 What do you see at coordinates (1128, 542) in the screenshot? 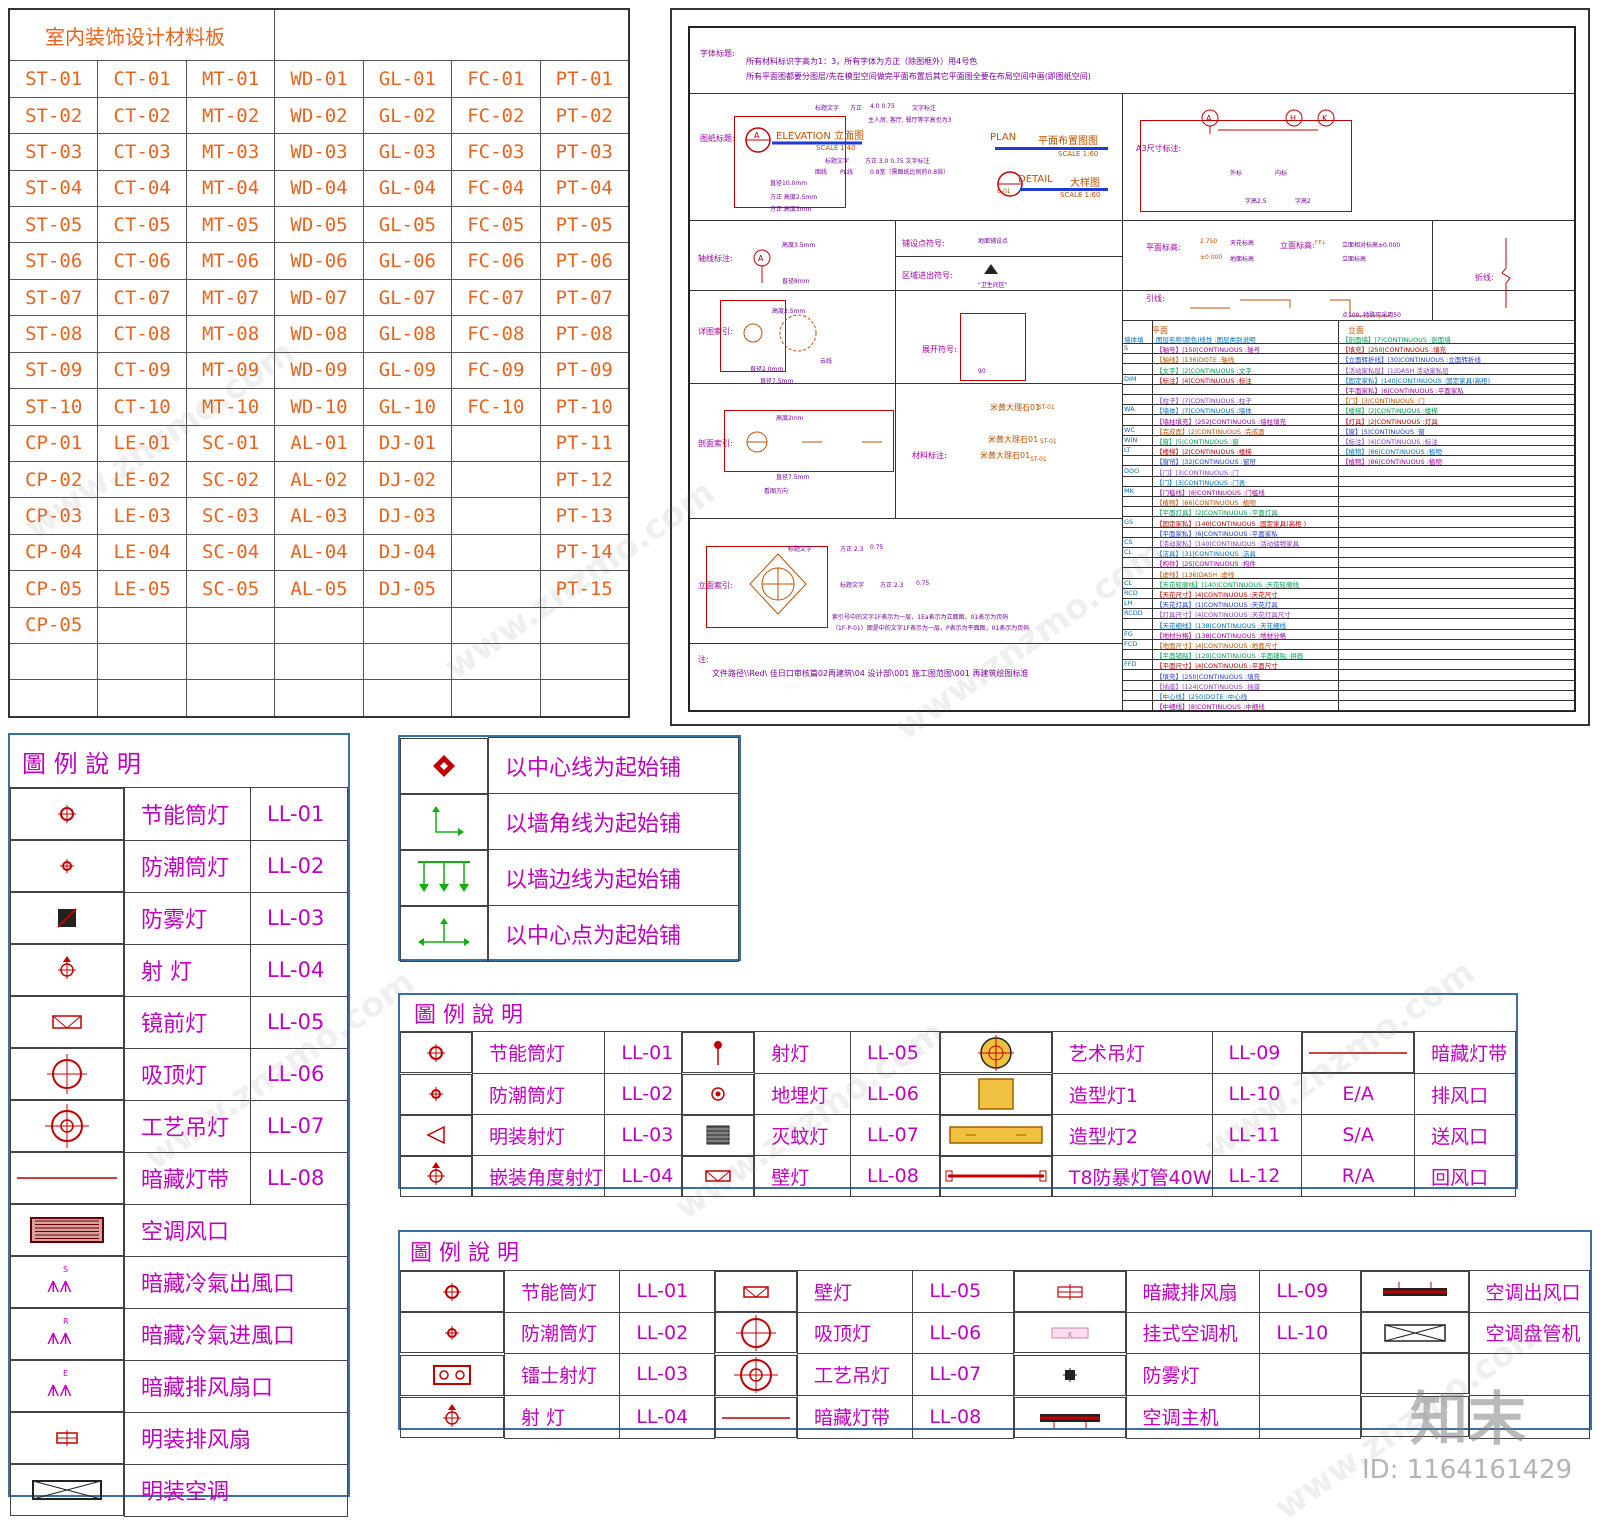
I see `layer-code: CS` at bounding box center [1128, 542].